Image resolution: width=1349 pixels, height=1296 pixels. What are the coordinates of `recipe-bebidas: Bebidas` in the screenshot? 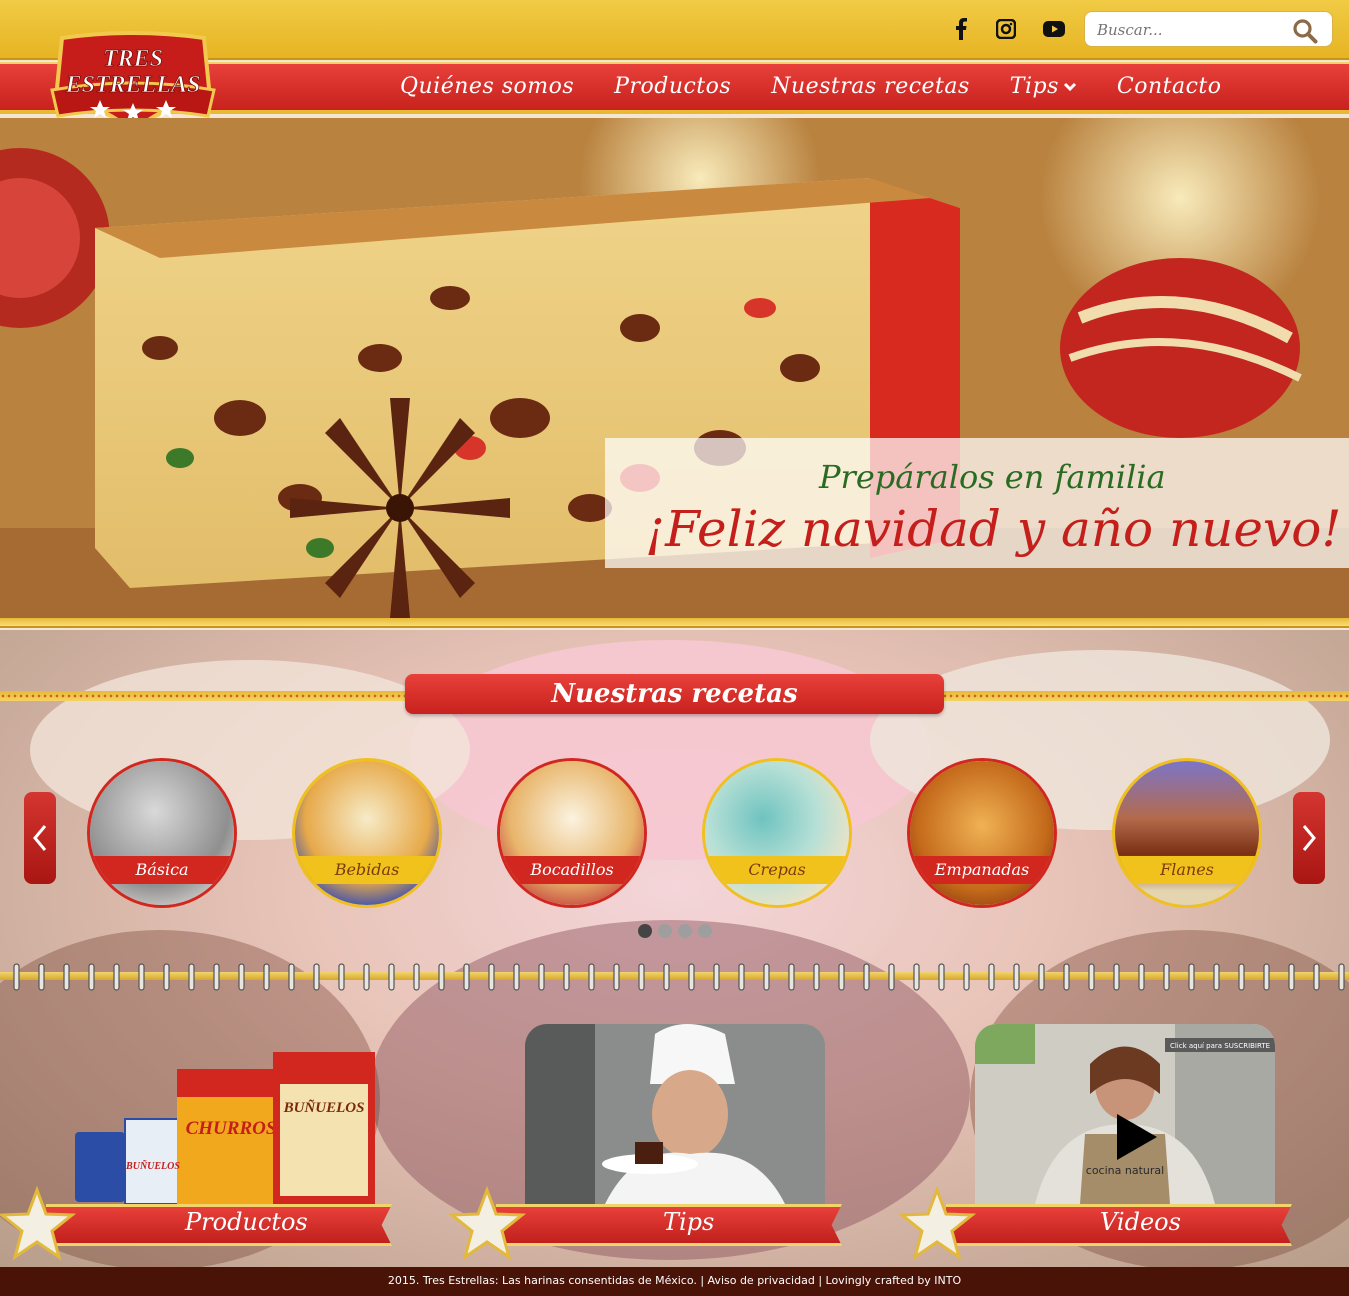 It's located at (367, 833).